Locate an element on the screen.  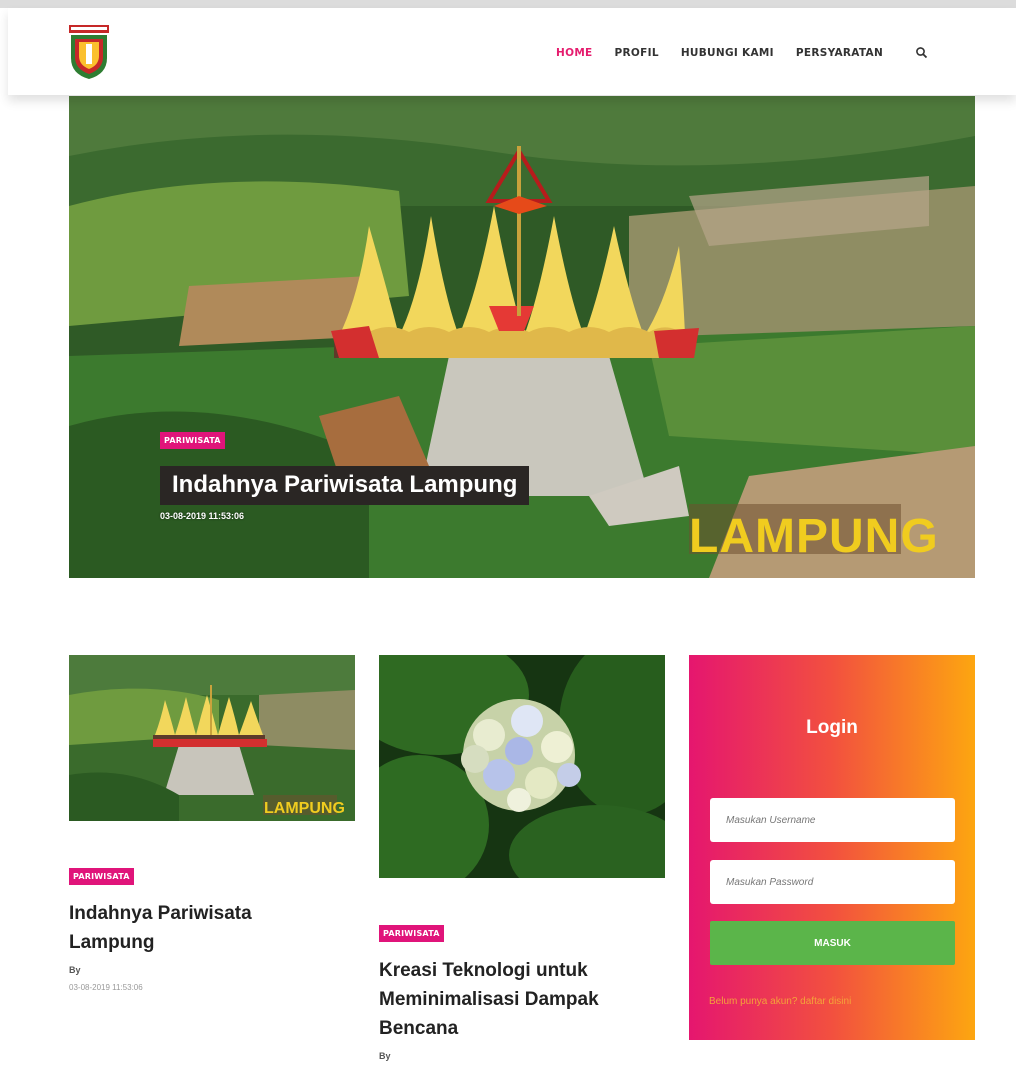
hero-sign-text: LAMPUNG is located at coordinates (814, 536).